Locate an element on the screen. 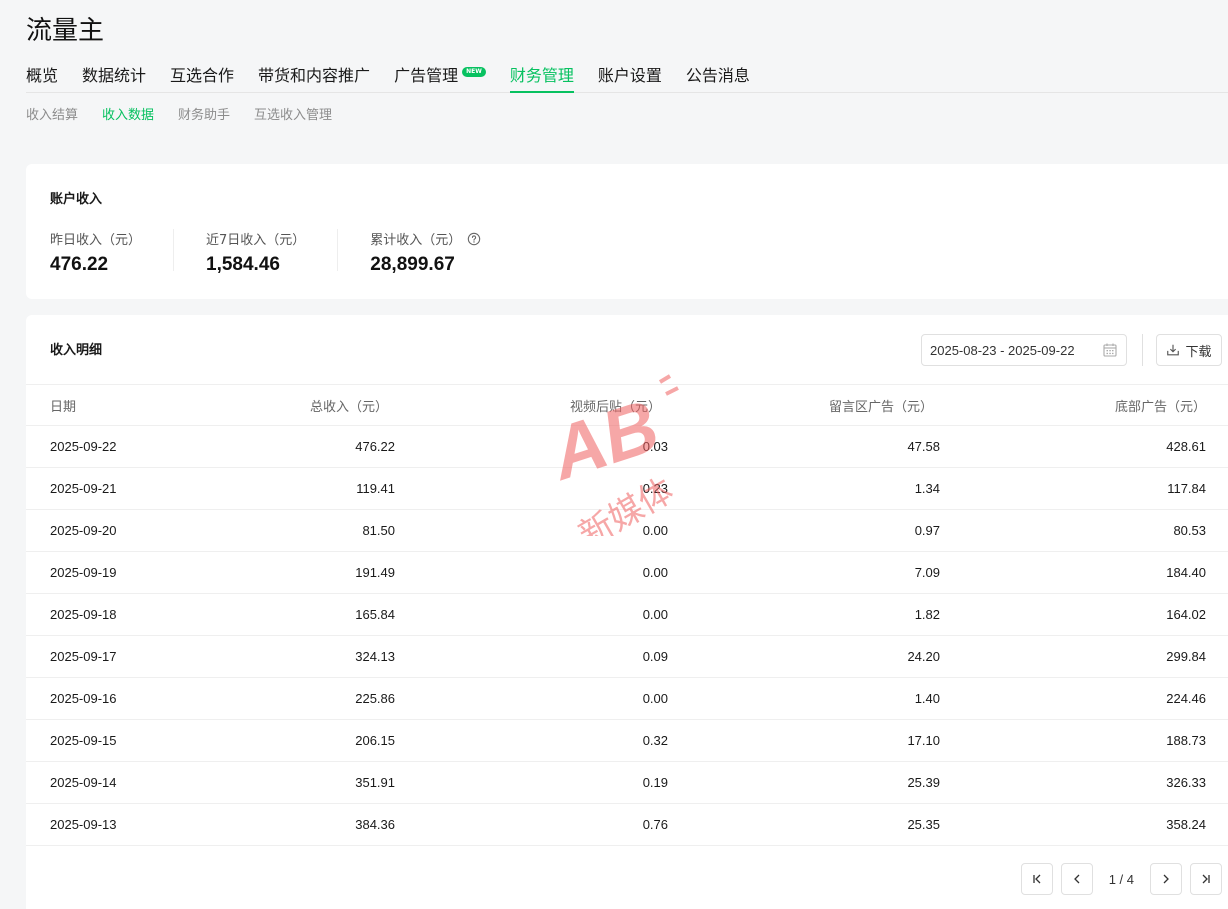 The image size is (1228, 909). first-page-button is located at coordinates (1036, 879).